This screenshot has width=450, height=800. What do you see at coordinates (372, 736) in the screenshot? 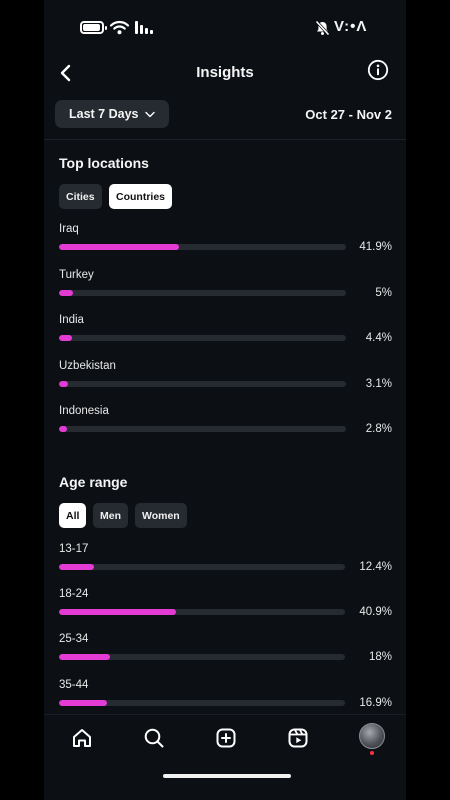
I see `profile-avatar` at bounding box center [372, 736].